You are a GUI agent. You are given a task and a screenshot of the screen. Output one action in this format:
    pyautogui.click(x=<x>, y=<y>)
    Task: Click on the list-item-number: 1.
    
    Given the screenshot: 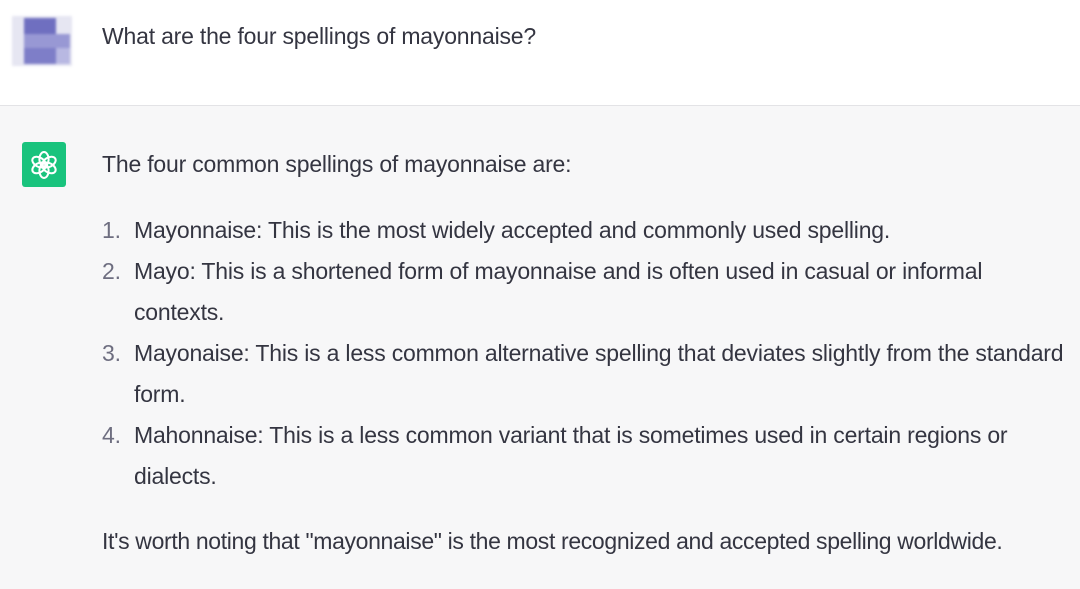 What is the action you would take?
    pyautogui.click(x=111, y=230)
    